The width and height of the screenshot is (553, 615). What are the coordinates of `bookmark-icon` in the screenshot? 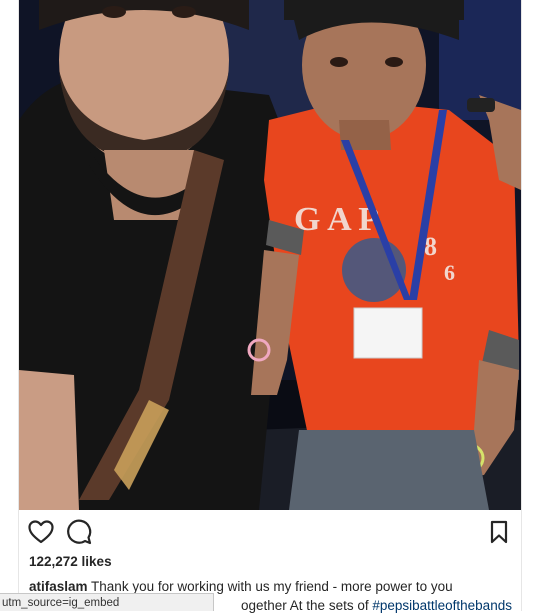 It's located at (499, 532).